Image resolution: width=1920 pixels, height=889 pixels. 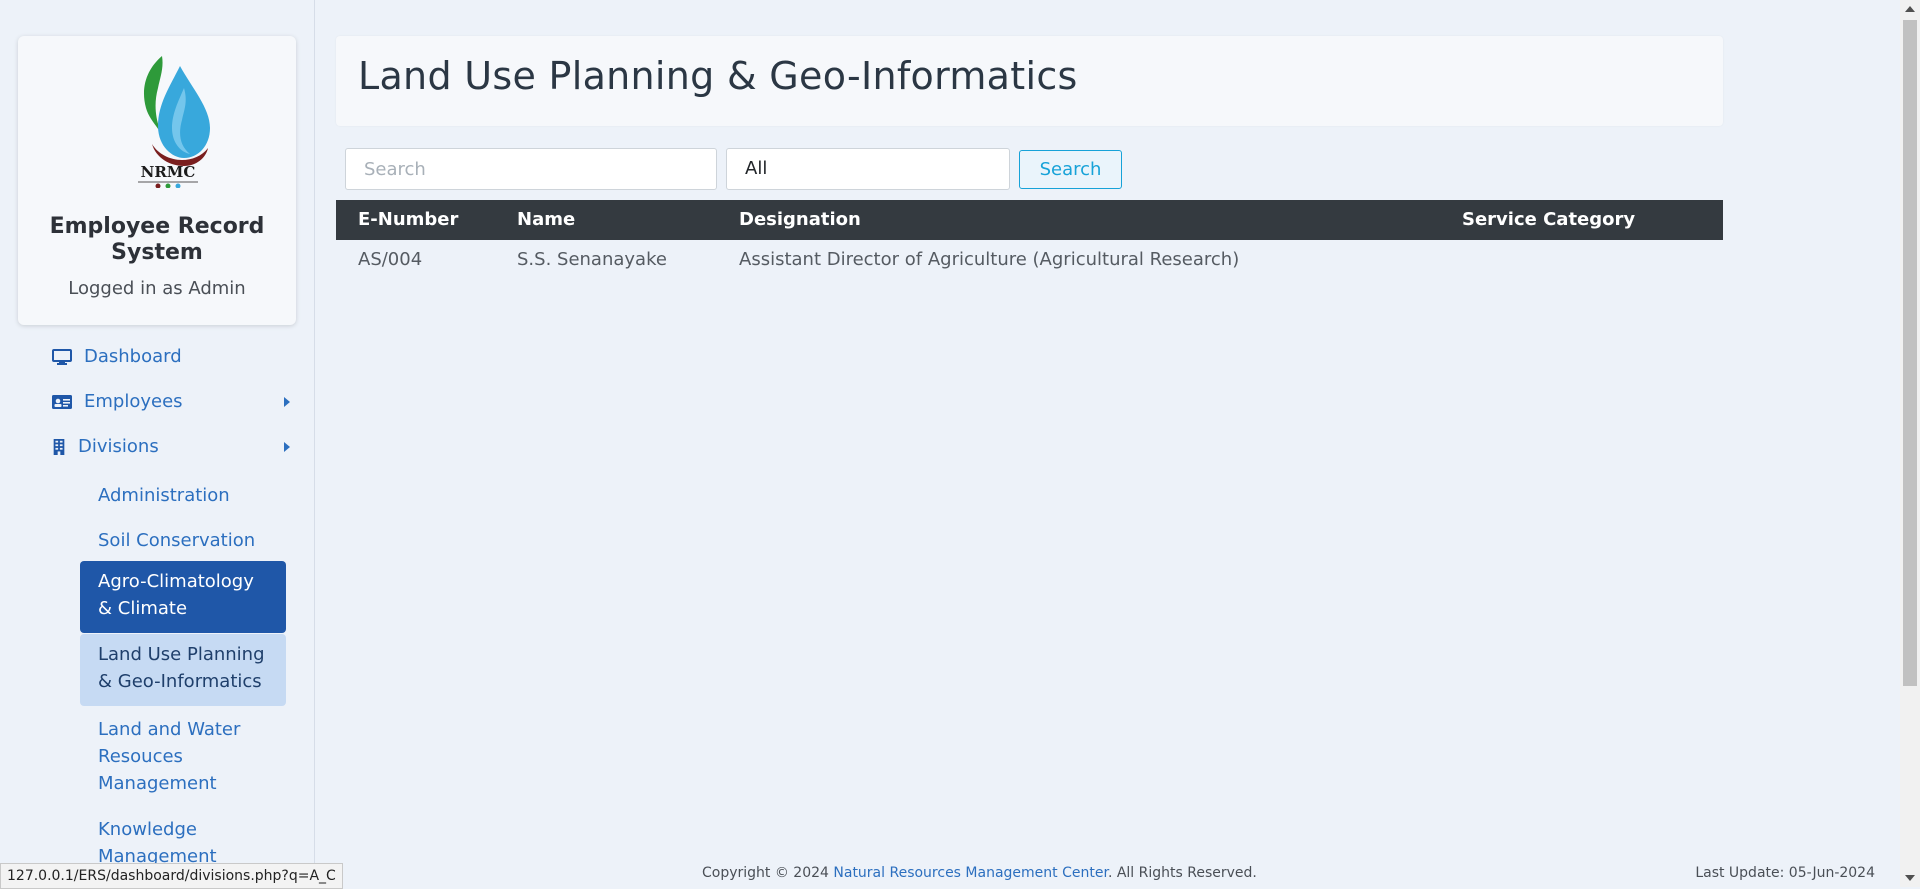 What do you see at coordinates (183, 540) in the screenshot?
I see `division-soil-conservation: Soil Conservation` at bounding box center [183, 540].